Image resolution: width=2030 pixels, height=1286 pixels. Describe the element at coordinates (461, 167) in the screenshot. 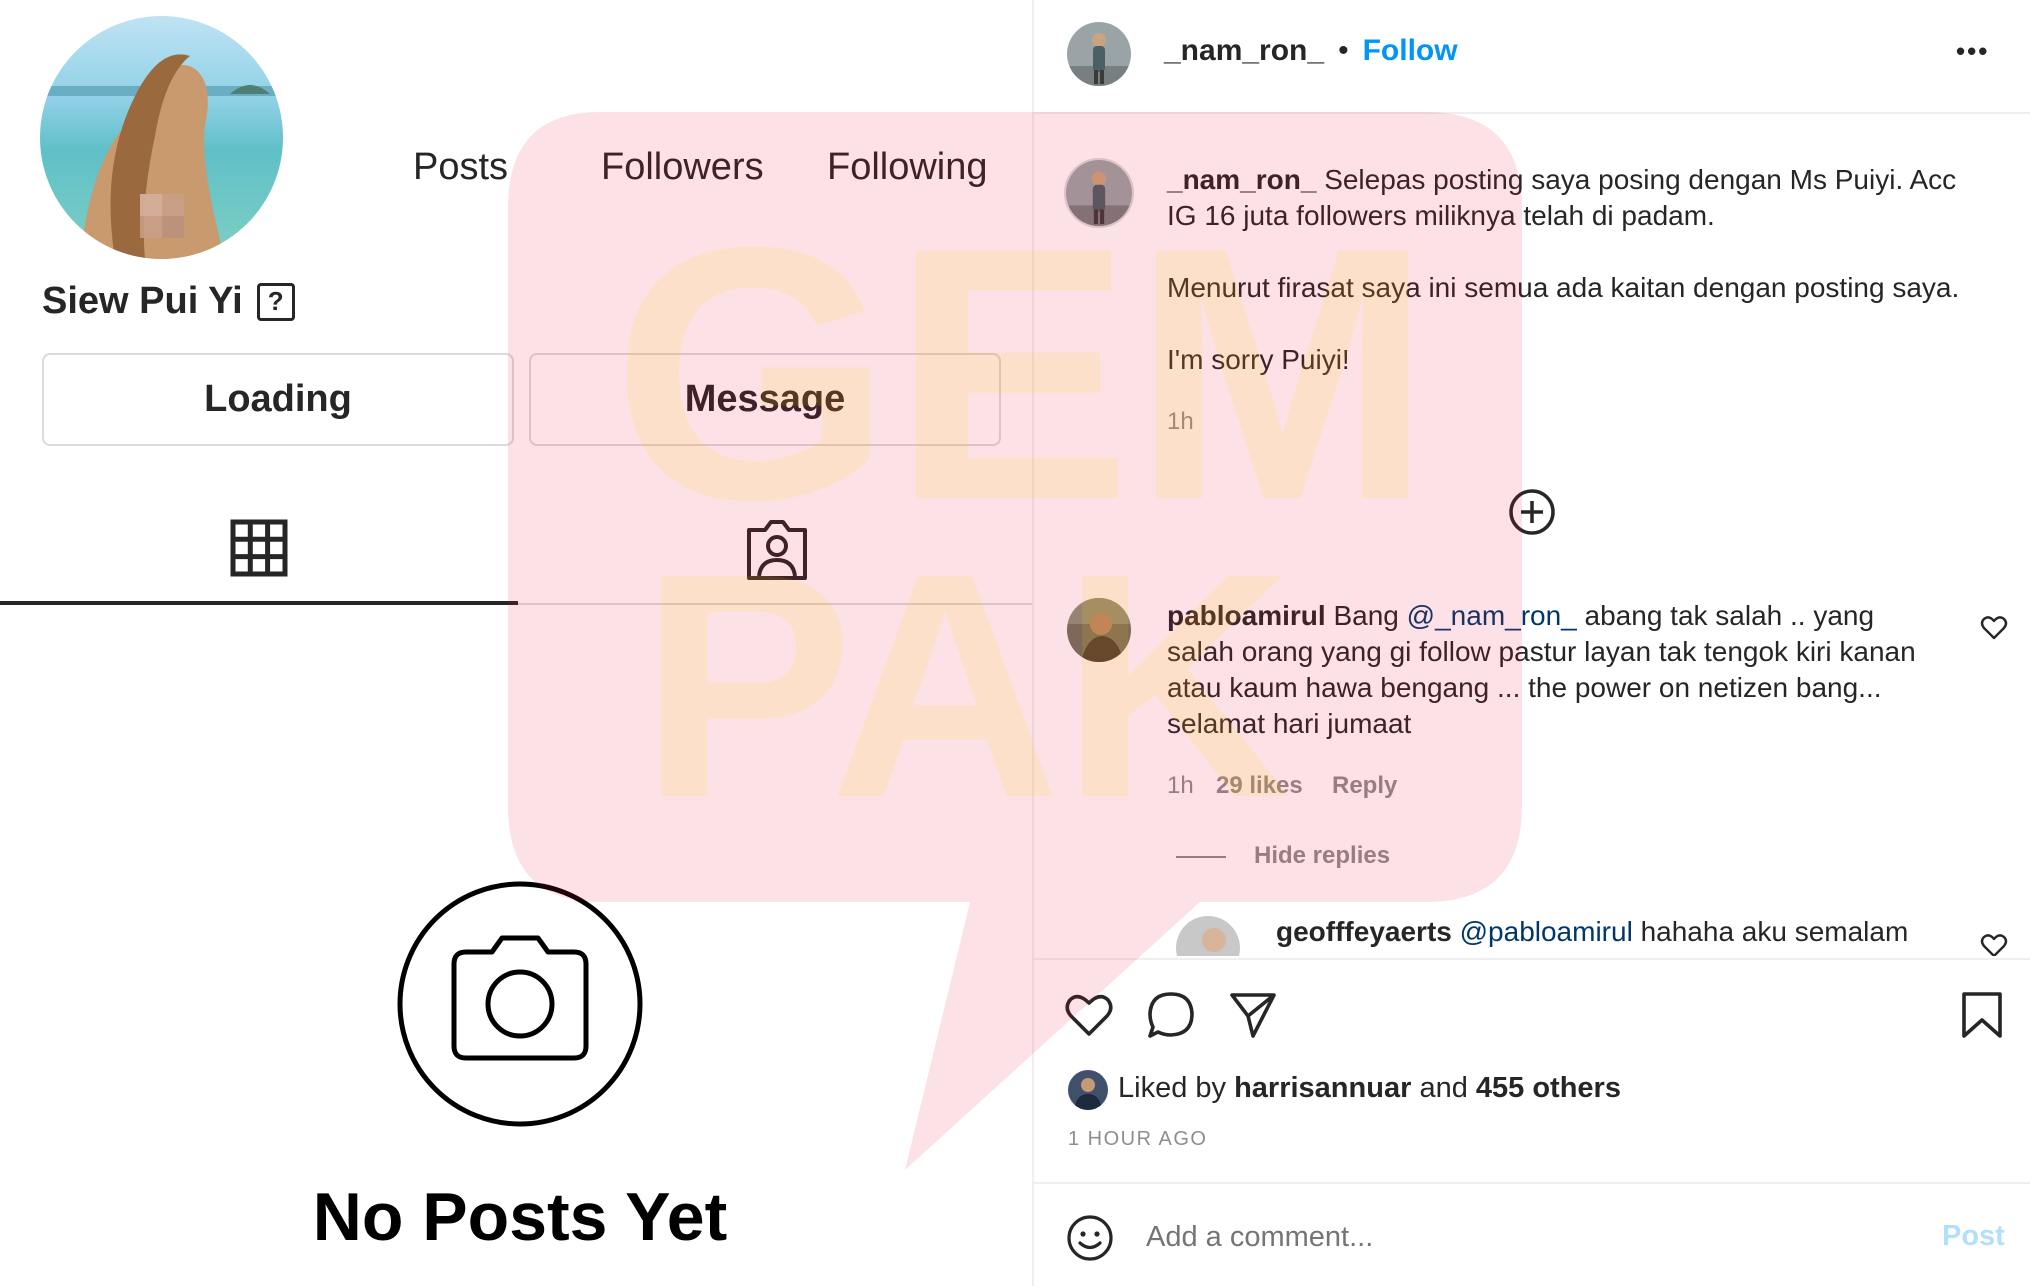

I see `stat-posts-label: Posts` at that location.